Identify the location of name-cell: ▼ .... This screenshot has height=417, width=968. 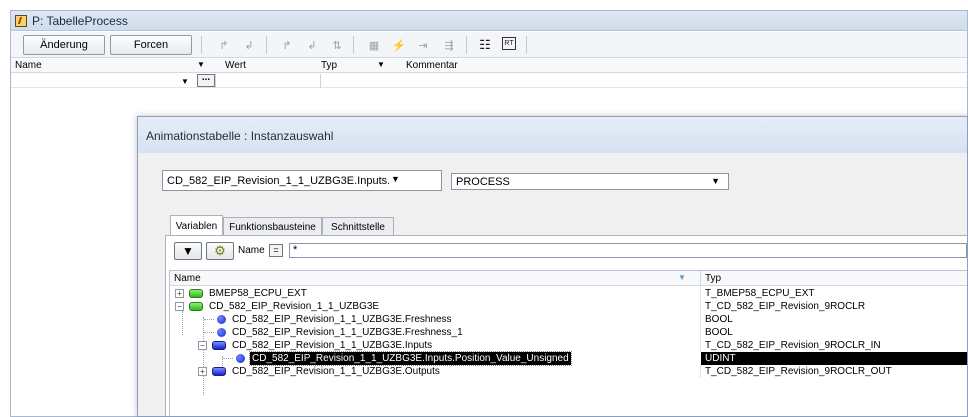
(113, 80).